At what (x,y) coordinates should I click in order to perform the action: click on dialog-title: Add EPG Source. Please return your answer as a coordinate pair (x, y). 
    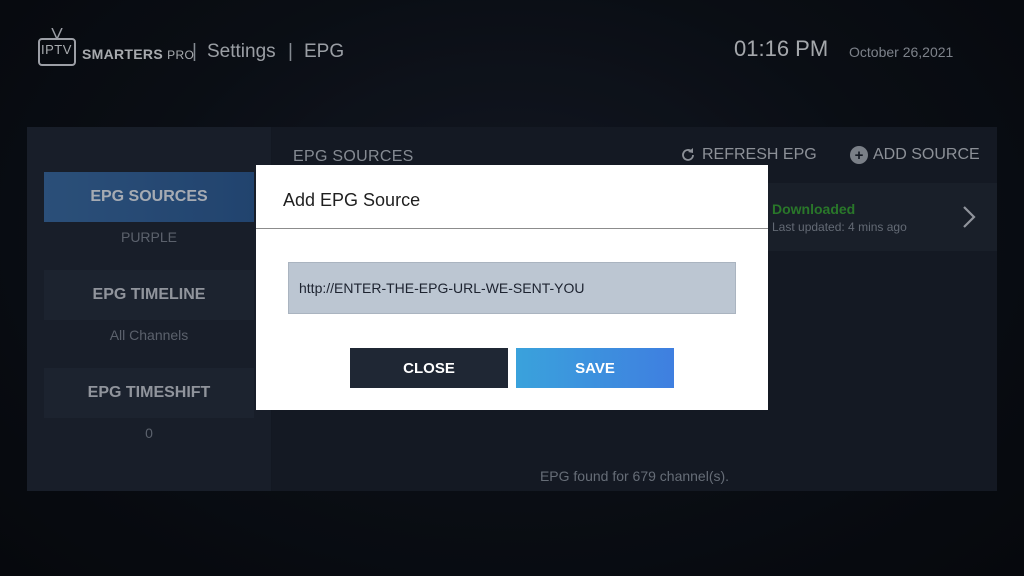
    Looking at the image, I should click on (352, 200).